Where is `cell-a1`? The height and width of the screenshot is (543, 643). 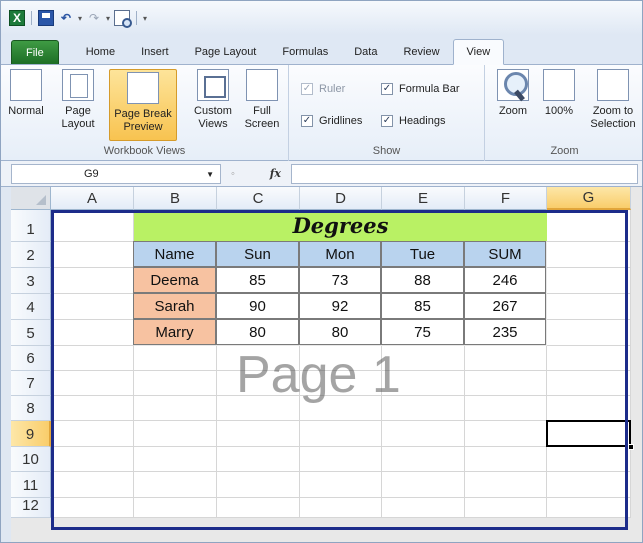
cell-a1 is located at coordinates (92, 226).